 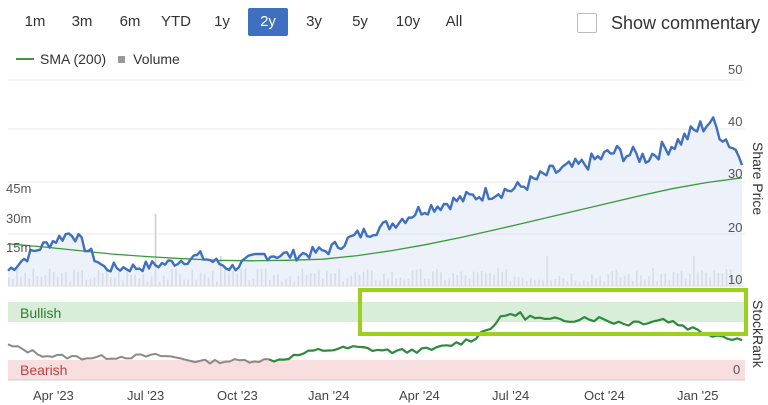 What do you see at coordinates (19, 188) in the screenshot?
I see `volume-tick-45m: 45m` at bounding box center [19, 188].